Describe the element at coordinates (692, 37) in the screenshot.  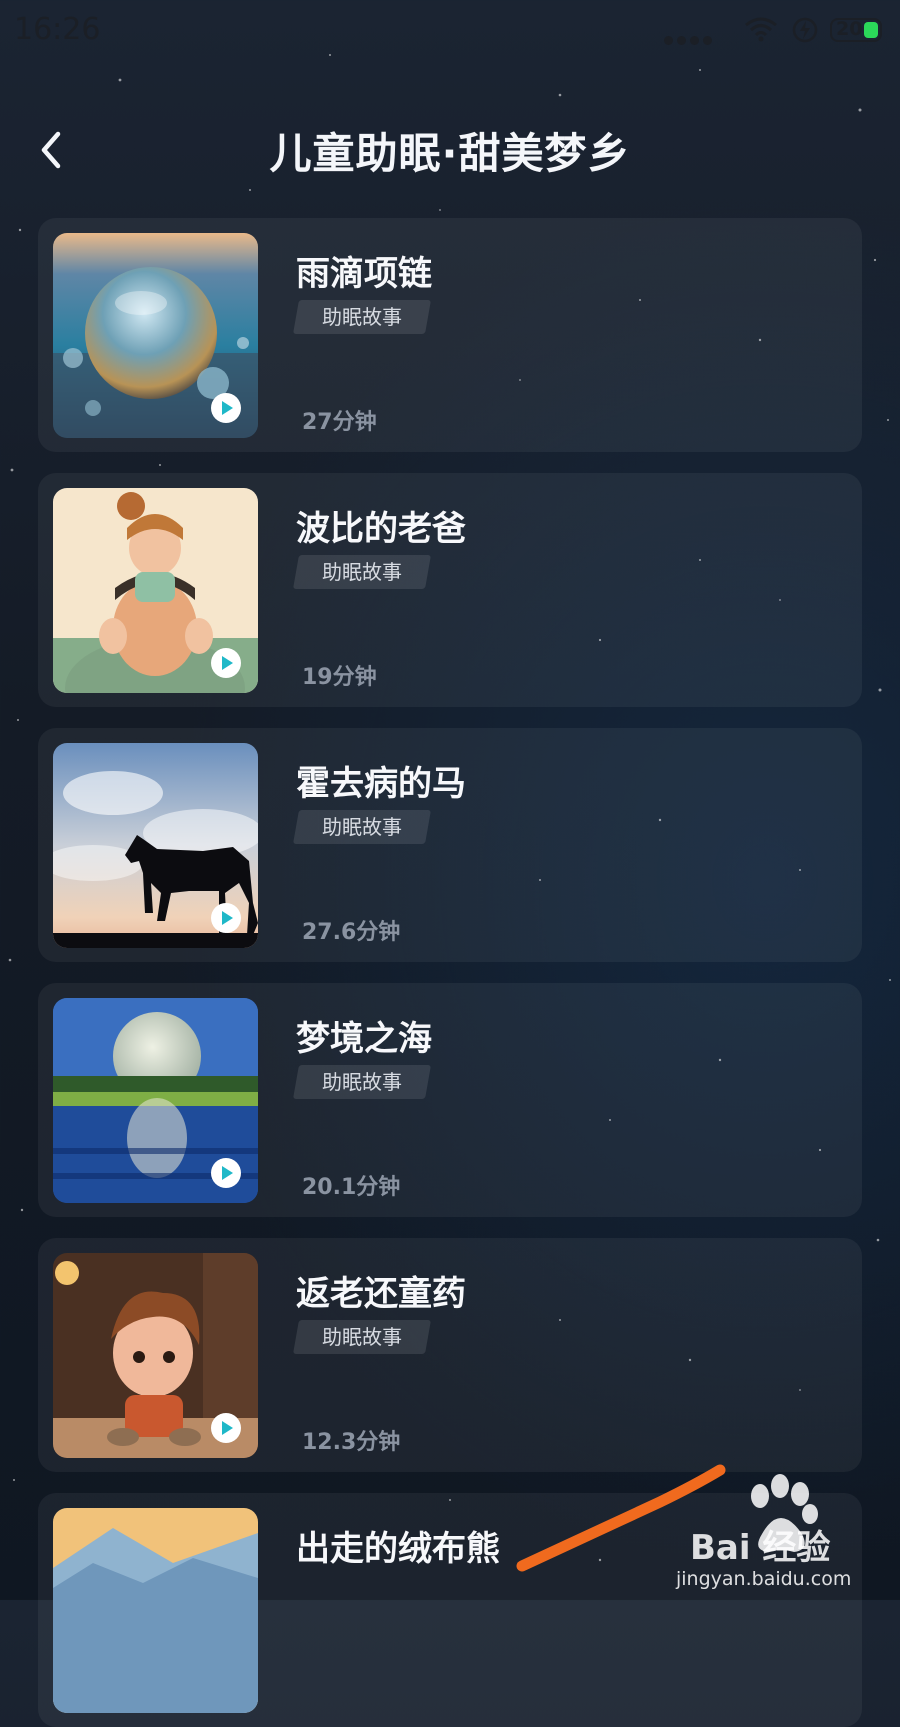
I see `signal-dots-icon` at that location.